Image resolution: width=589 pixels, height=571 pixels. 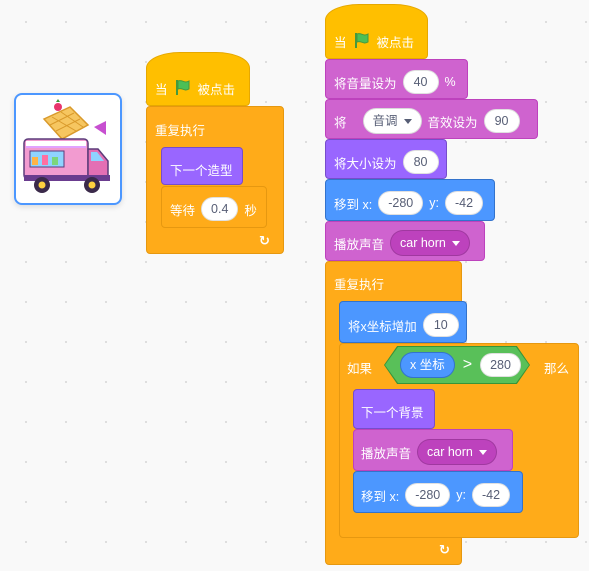 What do you see at coordinates (385, 121) in the screenshot?
I see `effect-option: 音调` at bounding box center [385, 121].